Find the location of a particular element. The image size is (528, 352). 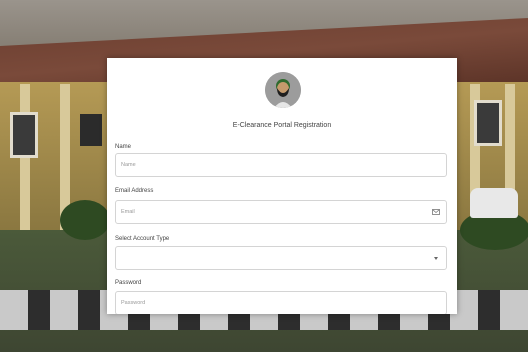

name-label: Name is located at coordinates (123, 147).